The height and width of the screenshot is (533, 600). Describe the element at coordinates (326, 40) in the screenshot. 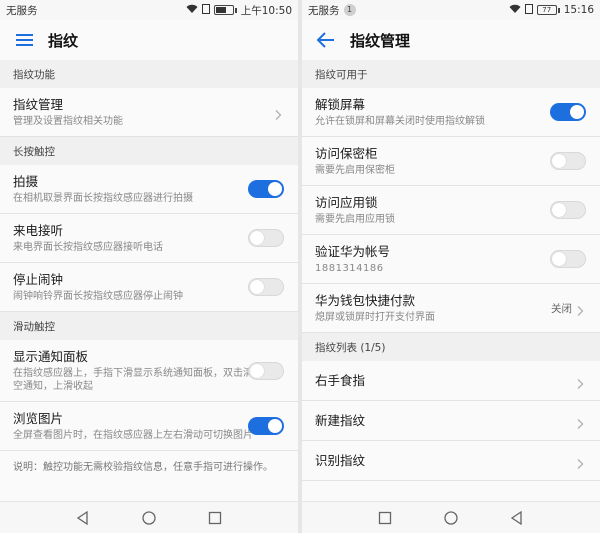

I see `back-arrow-icon` at that location.